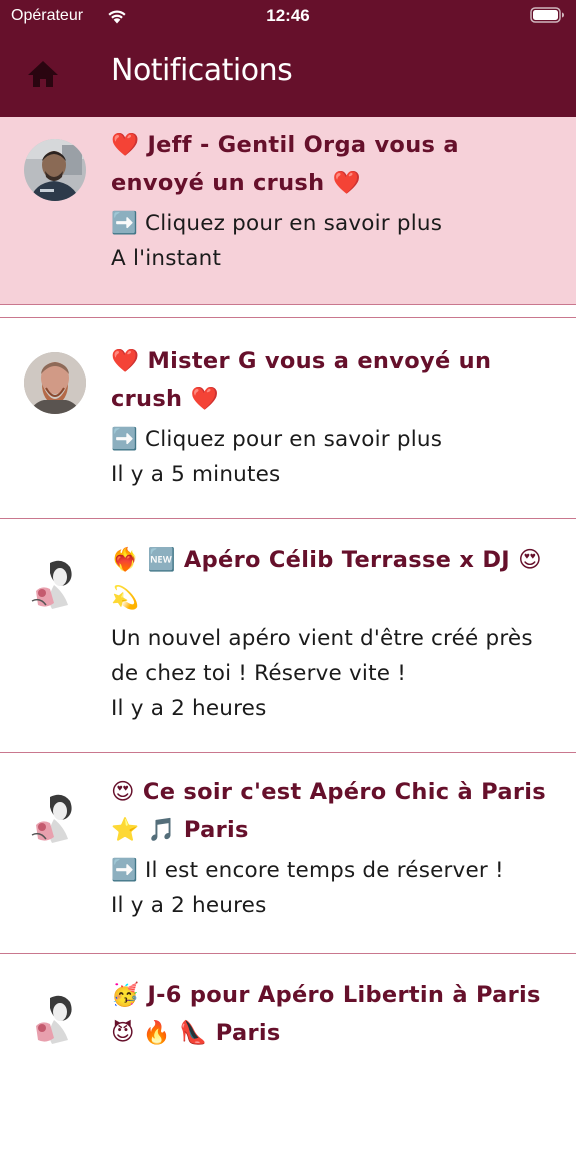 The width and height of the screenshot is (576, 1154). What do you see at coordinates (196, 474) in the screenshot?
I see `notification-time: Il y a 5 minutes` at bounding box center [196, 474].